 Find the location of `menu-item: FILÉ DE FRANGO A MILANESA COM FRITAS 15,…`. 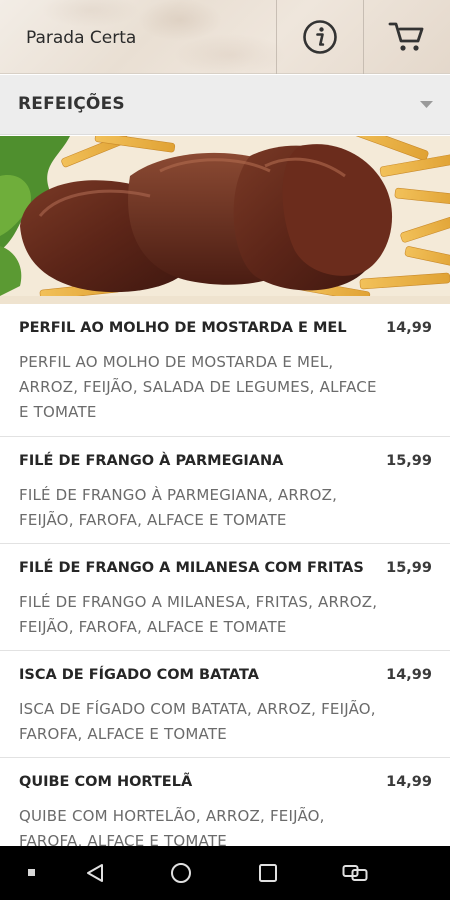

menu-item: FILÉ DE FRANGO A MILANESA COM FRITAS 15,… is located at coordinates (225, 597).